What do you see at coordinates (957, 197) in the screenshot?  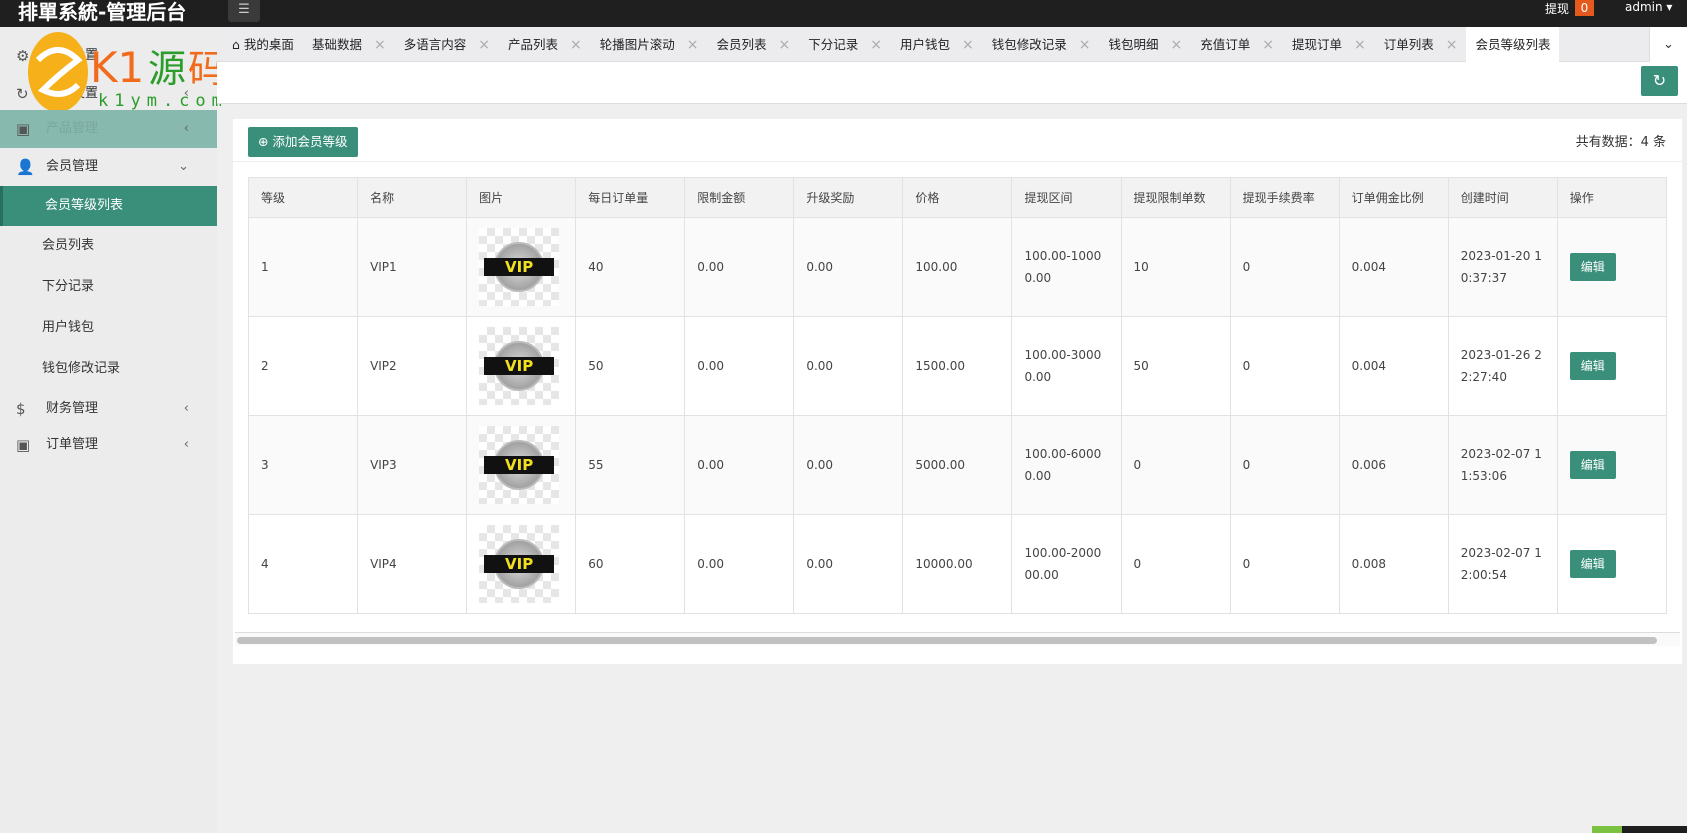 I see `column-header: 价格` at bounding box center [957, 197].